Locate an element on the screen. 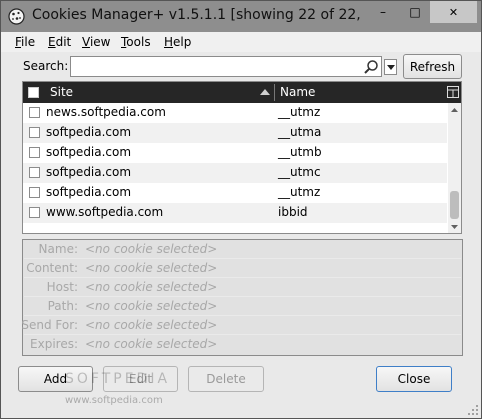  detail-label: Expires: is located at coordinates (54, 344).